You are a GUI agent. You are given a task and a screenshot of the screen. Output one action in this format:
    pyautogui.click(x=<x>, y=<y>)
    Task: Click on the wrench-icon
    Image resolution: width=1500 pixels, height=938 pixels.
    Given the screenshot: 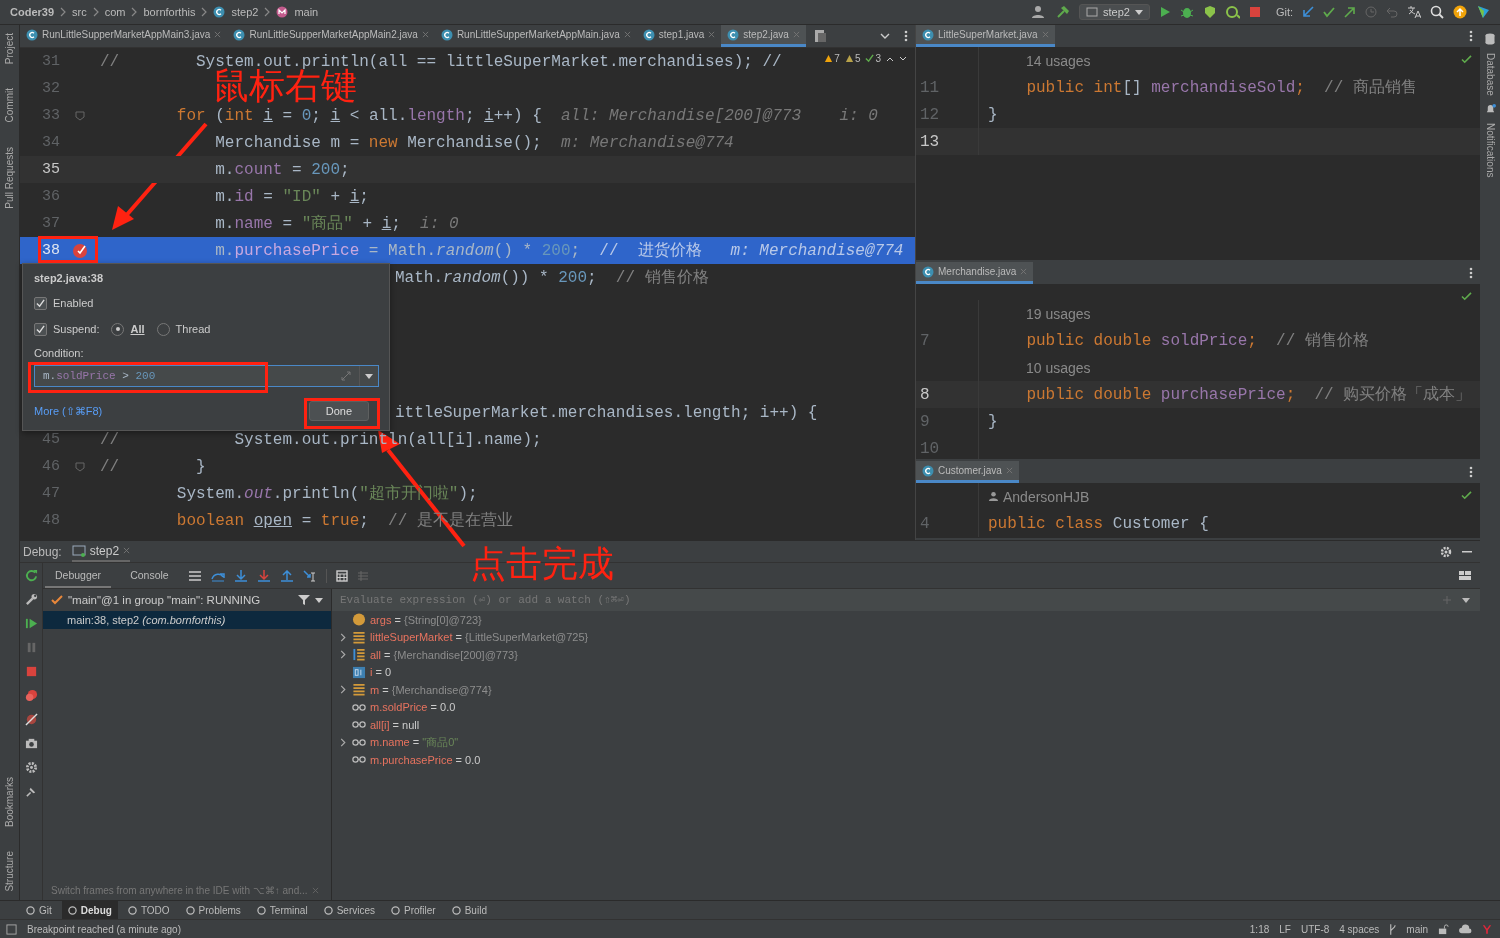 What is the action you would take?
    pyautogui.click(x=31, y=599)
    